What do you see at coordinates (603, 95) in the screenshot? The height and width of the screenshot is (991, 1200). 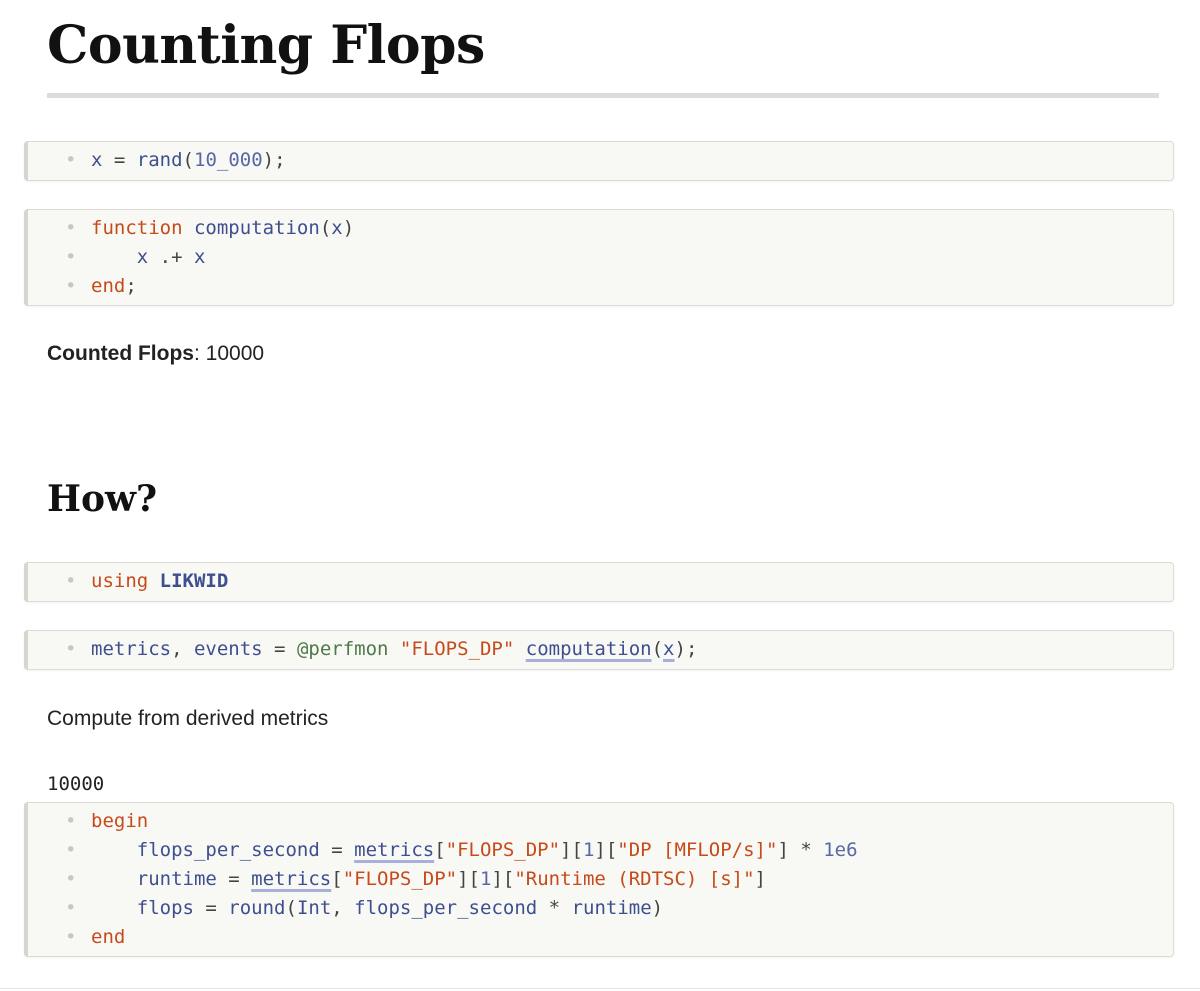 I see `title-divider` at bounding box center [603, 95].